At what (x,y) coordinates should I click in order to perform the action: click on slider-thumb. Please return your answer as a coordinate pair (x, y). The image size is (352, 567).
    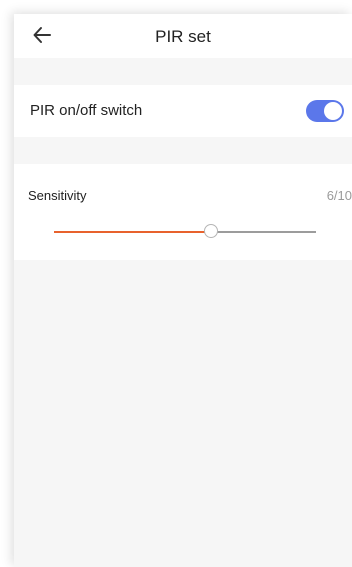
    Looking at the image, I should click on (211, 231).